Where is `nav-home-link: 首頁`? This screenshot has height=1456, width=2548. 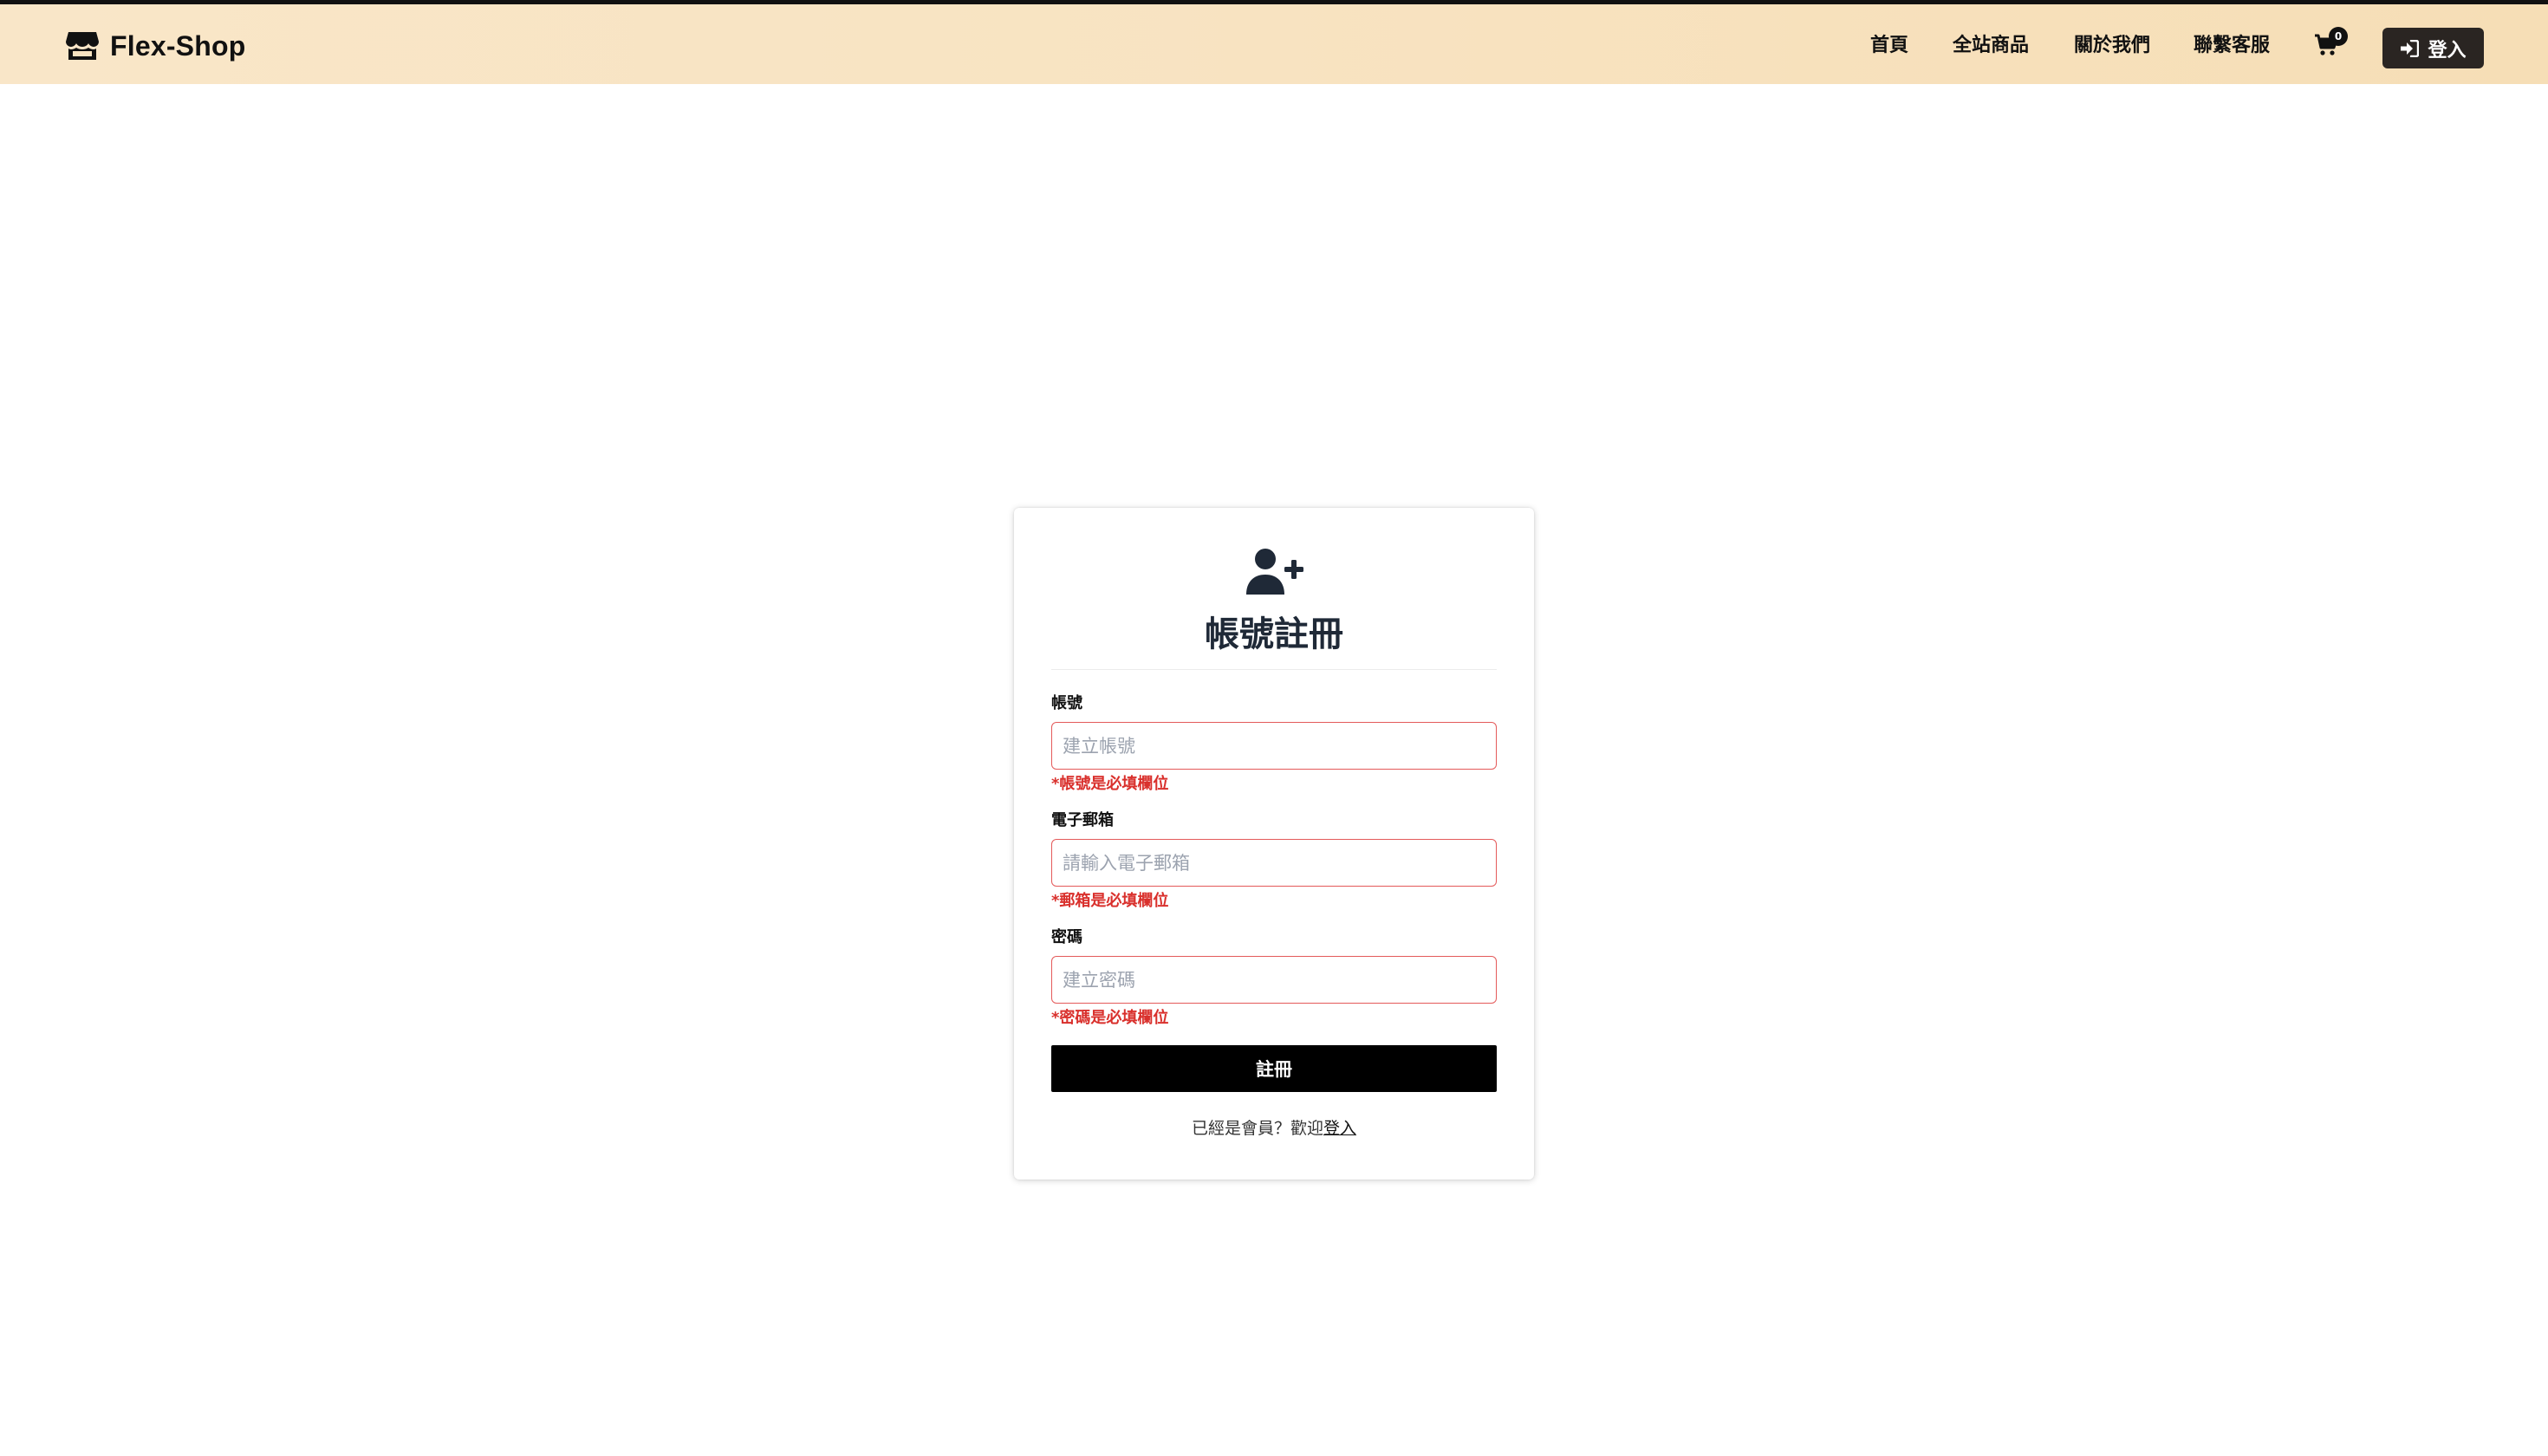
nav-home-link: 首頁 is located at coordinates (1889, 46).